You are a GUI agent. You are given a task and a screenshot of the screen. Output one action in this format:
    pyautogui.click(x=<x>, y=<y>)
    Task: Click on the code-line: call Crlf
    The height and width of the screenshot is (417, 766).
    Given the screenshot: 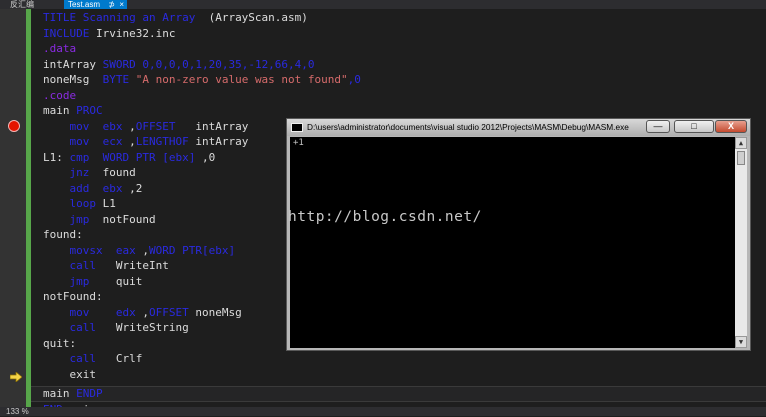 What is the action you would take?
    pyautogui.click(x=92, y=359)
    